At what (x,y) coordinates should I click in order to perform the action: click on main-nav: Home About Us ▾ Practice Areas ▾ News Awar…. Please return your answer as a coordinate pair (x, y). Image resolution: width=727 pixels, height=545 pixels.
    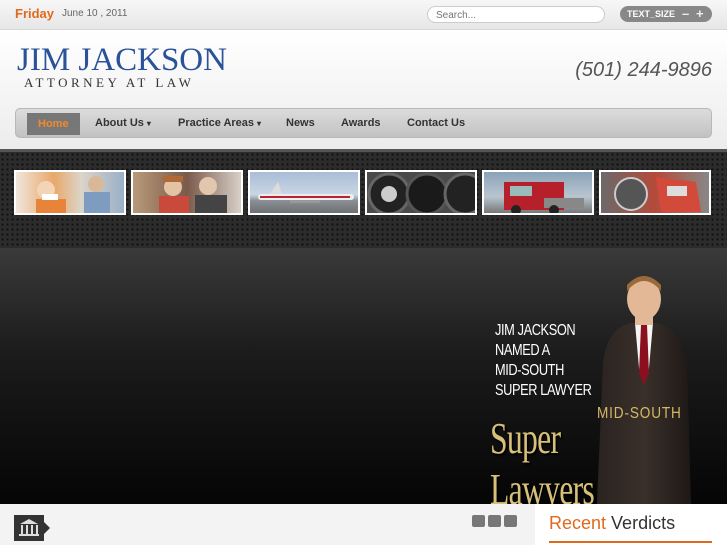
    Looking at the image, I should click on (363, 123).